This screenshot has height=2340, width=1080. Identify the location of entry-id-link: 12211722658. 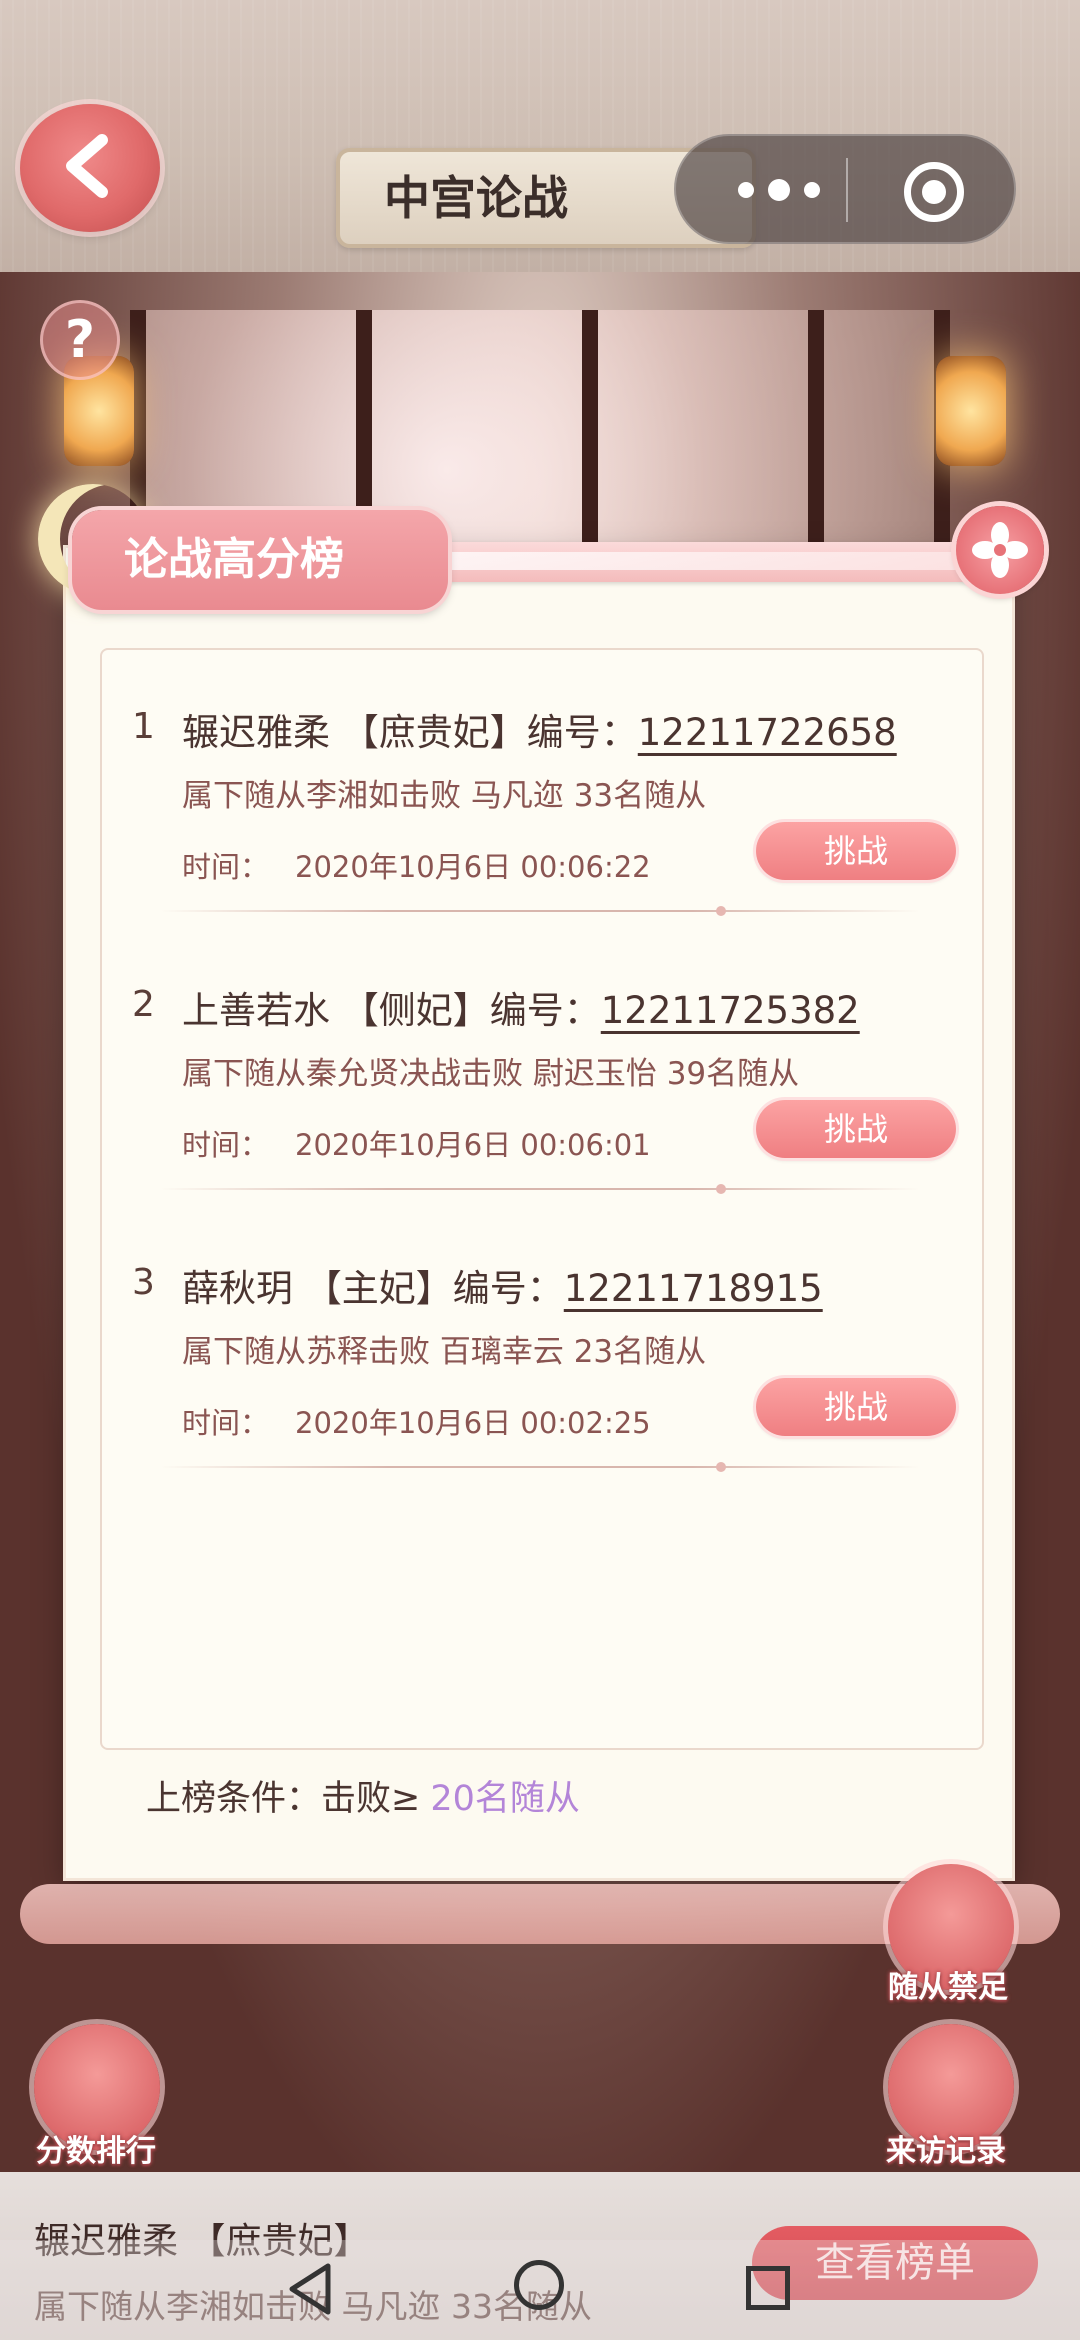
(767, 732).